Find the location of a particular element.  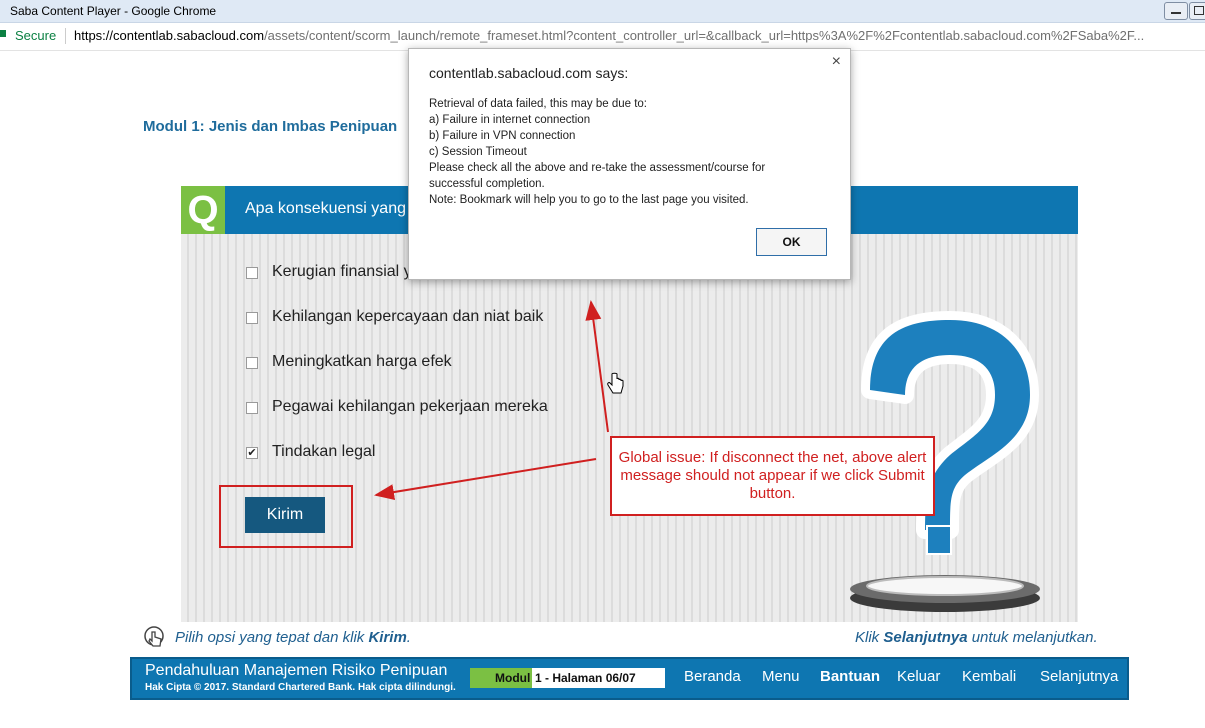

nav-selanjutnya: Selanjutnya is located at coordinates (1079, 676).